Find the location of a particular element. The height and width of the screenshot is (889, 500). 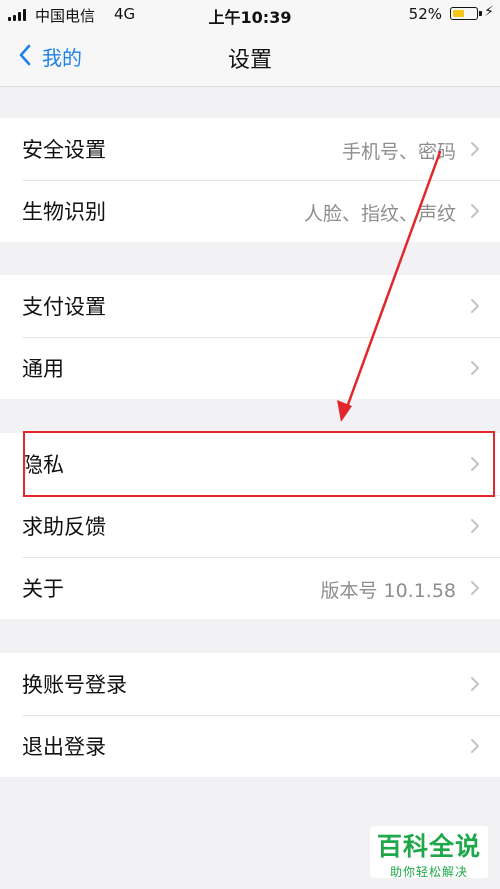

settings-group-4: 换账号登录 退出登录 is located at coordinates (250, 715).